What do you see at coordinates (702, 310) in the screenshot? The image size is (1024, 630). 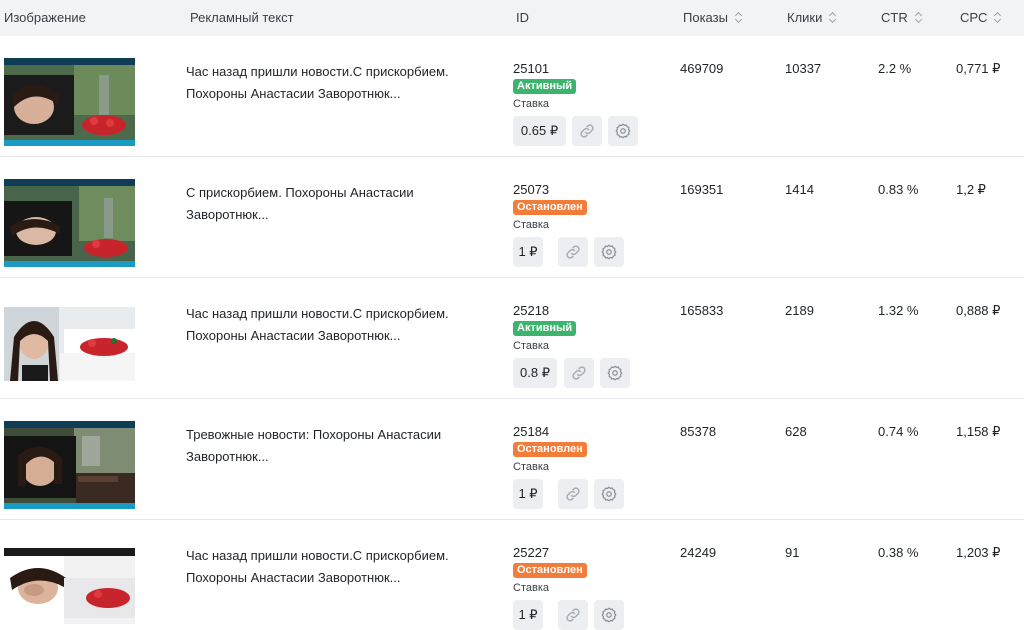 I see `impressions-value: 165833` at bounding box center [702, 310].